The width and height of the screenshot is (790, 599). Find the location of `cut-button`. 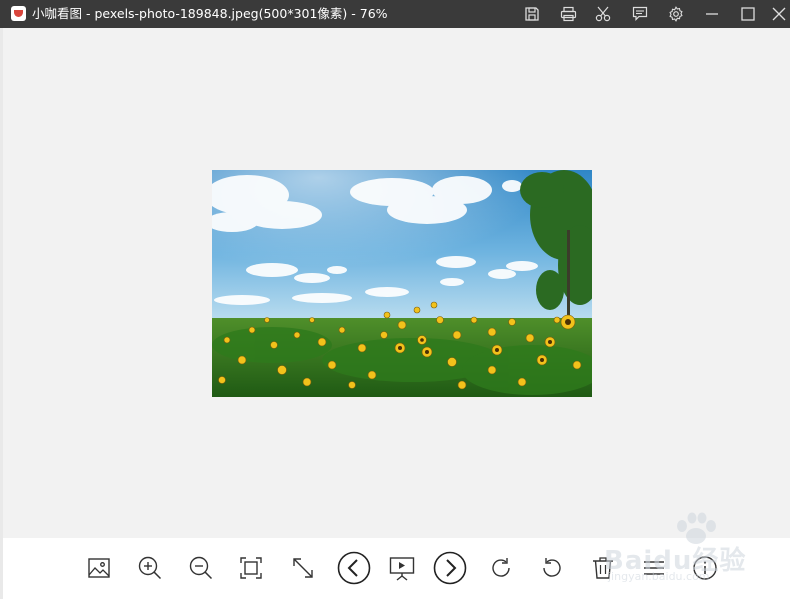

cut-button is located at coordinates (603, 14).